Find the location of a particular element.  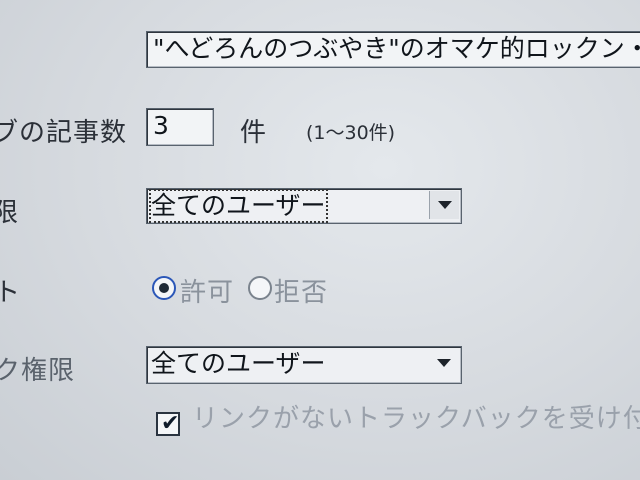

trackback-permission-select: 全てのユーザー is located at coordinates (304, 365).